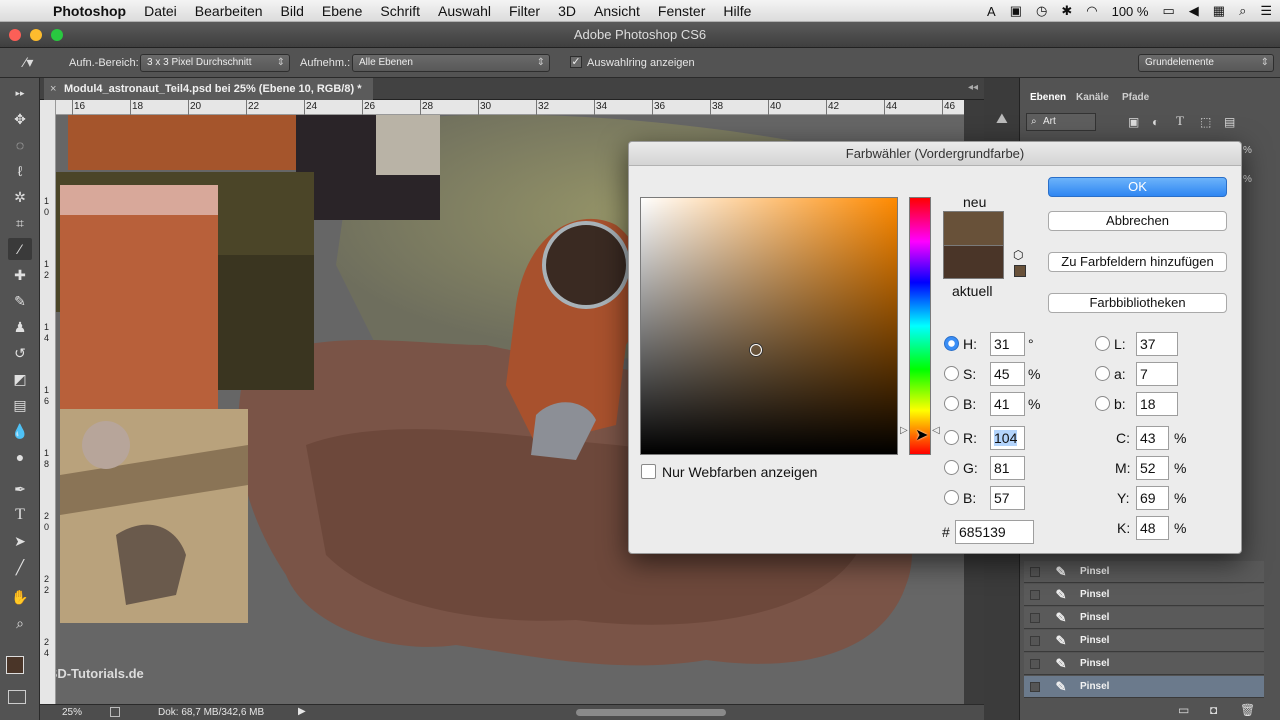  Describe the element at coordinates (769, 326) in the screenshot. I see `saturation-brightness-field` at that location.